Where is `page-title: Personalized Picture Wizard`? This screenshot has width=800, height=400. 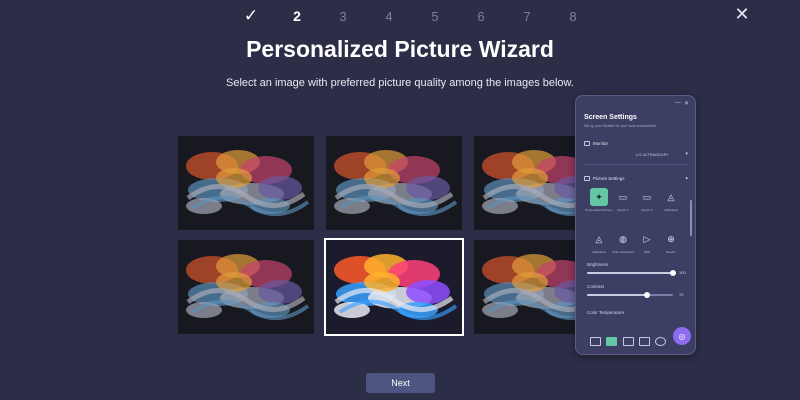 page-title: Personalized Picture Wizard is located at coordinates (400, 49).